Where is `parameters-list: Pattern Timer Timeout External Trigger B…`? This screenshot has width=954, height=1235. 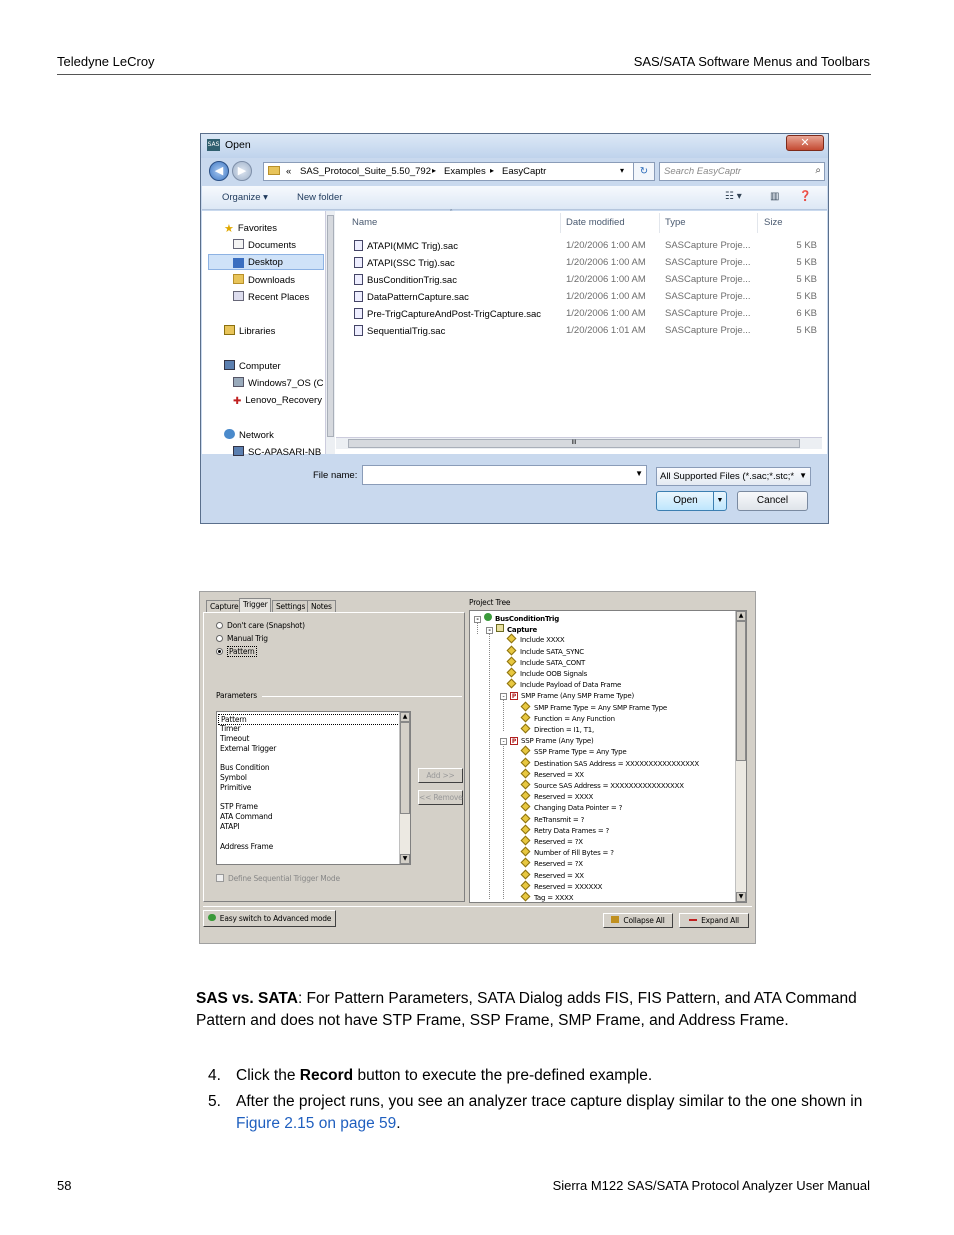
parameters-list: Pattern Timer Timeout External Trigger B… is located at coordinates (313, 788).